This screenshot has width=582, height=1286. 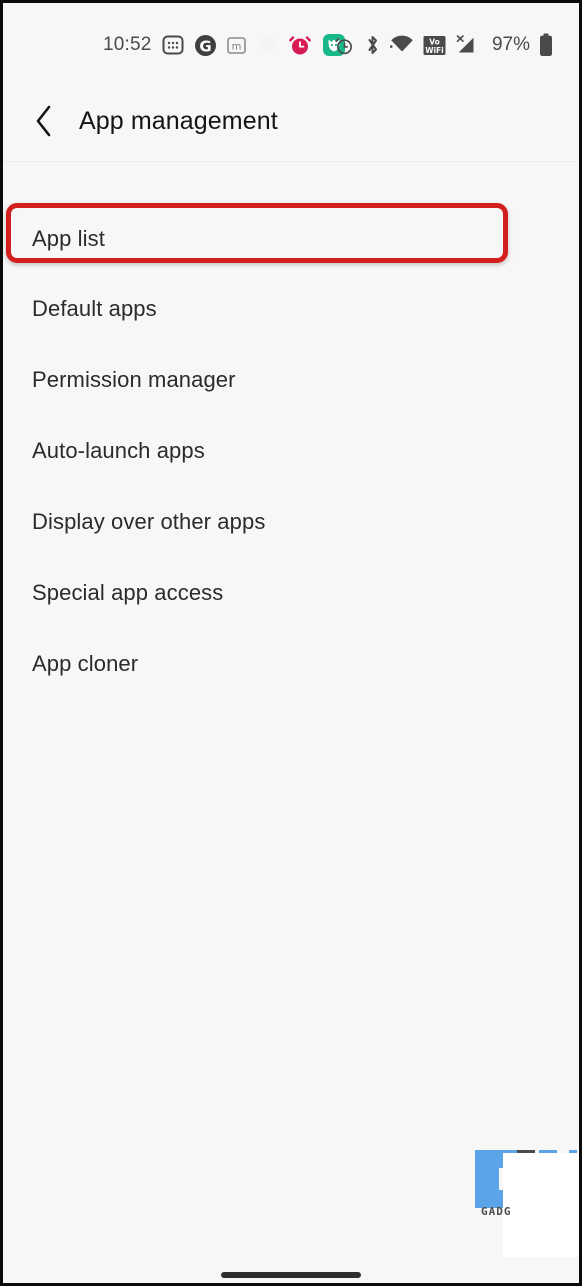 I want to click on bluetooth-icon, so click(x=372, y=45).